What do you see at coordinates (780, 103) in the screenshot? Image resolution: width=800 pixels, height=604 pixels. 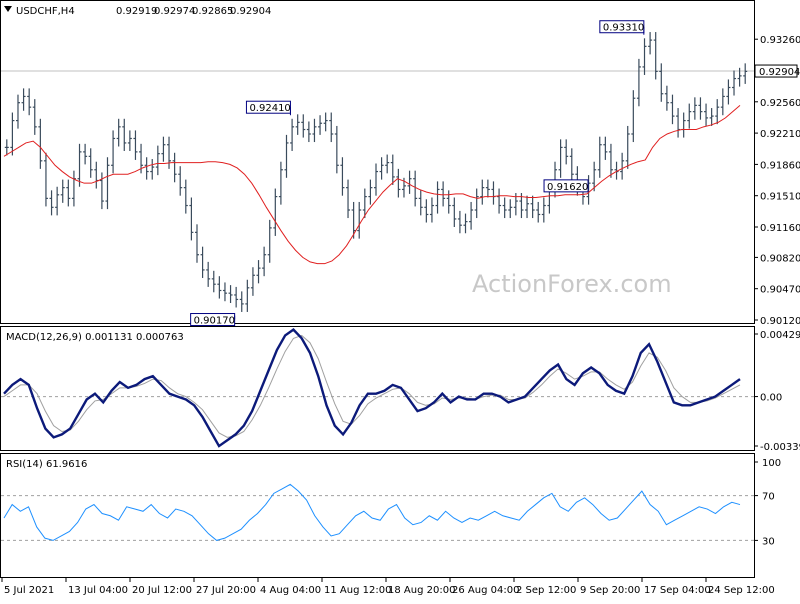 I see `y-tick-label: 0.92560` at bounding box center [780, 103].